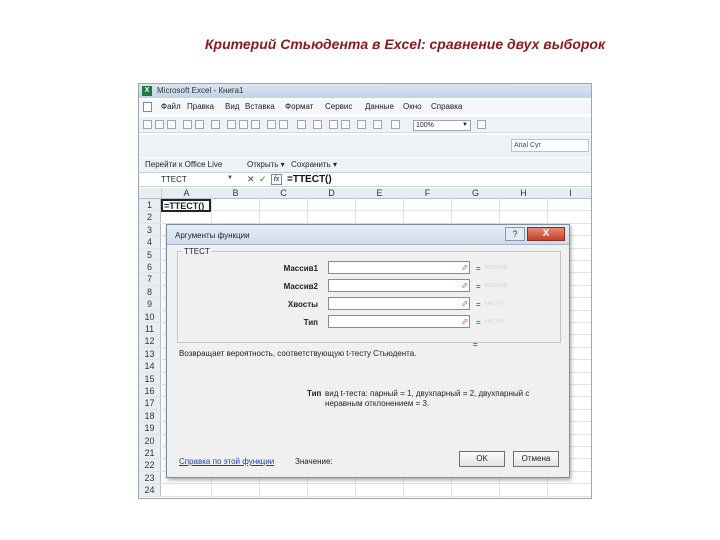 This screenshot has height=540, width=720. I want to click on table-row: 2, so click(365, 217).